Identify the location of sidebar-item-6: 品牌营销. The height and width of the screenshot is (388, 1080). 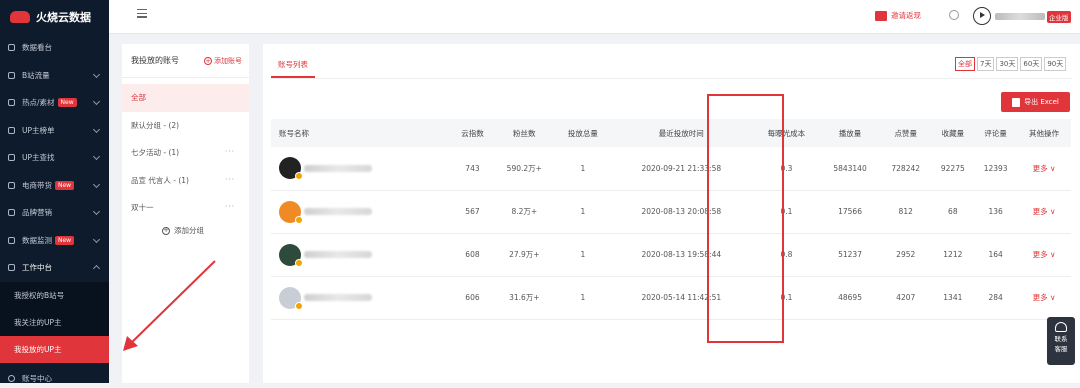
(54, 213).